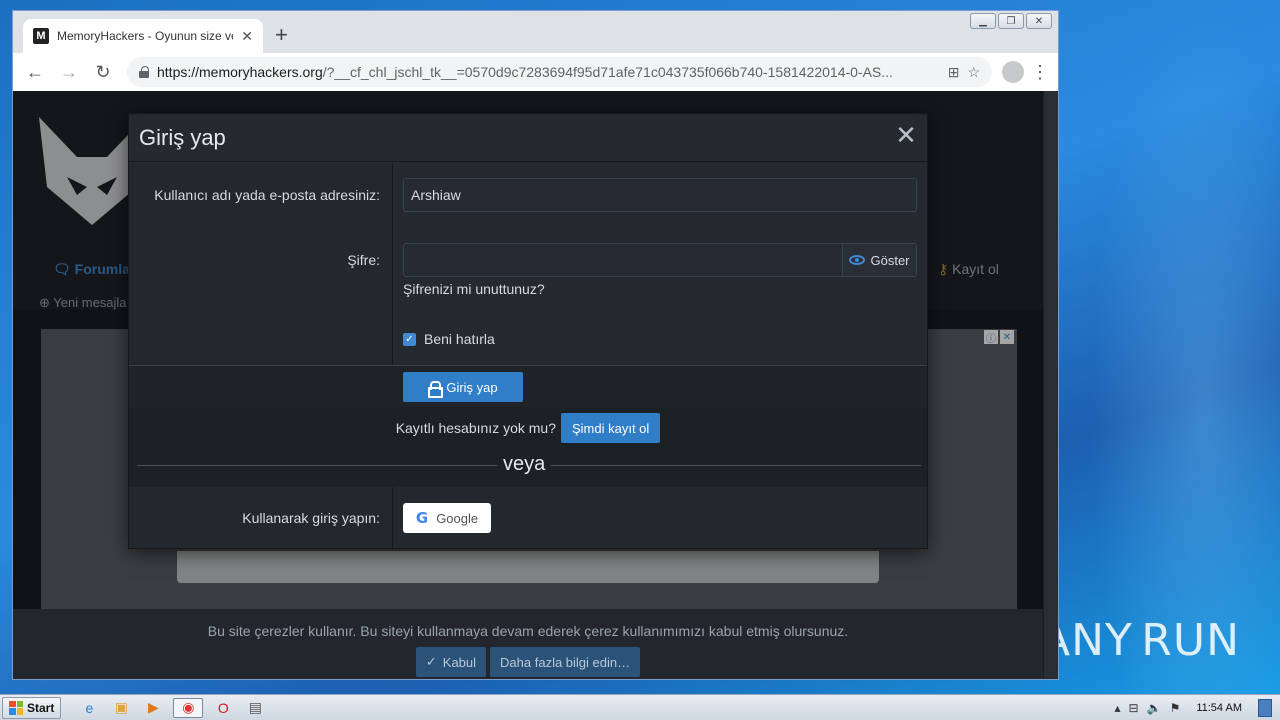 Image resolution: width=1280 pixels, height=720 pixels. I want to click on action-center-flag-icon: ⚑, so click(1175, 708).